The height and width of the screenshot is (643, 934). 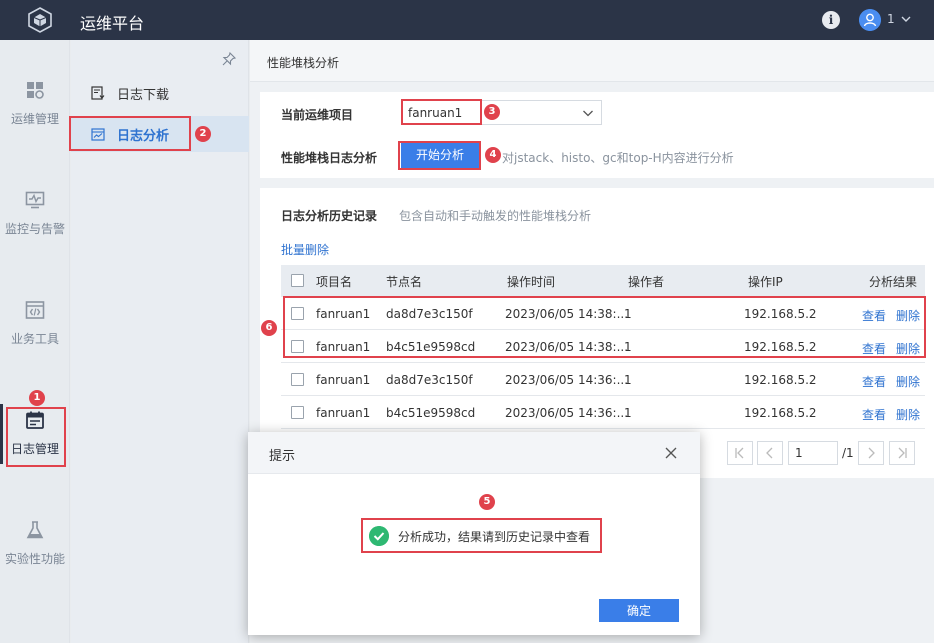 What do you see at coordinates (429, 380) in the screenshot?
I see `cell-node: da8d7e3c150f` at bounding box center [429, 380].